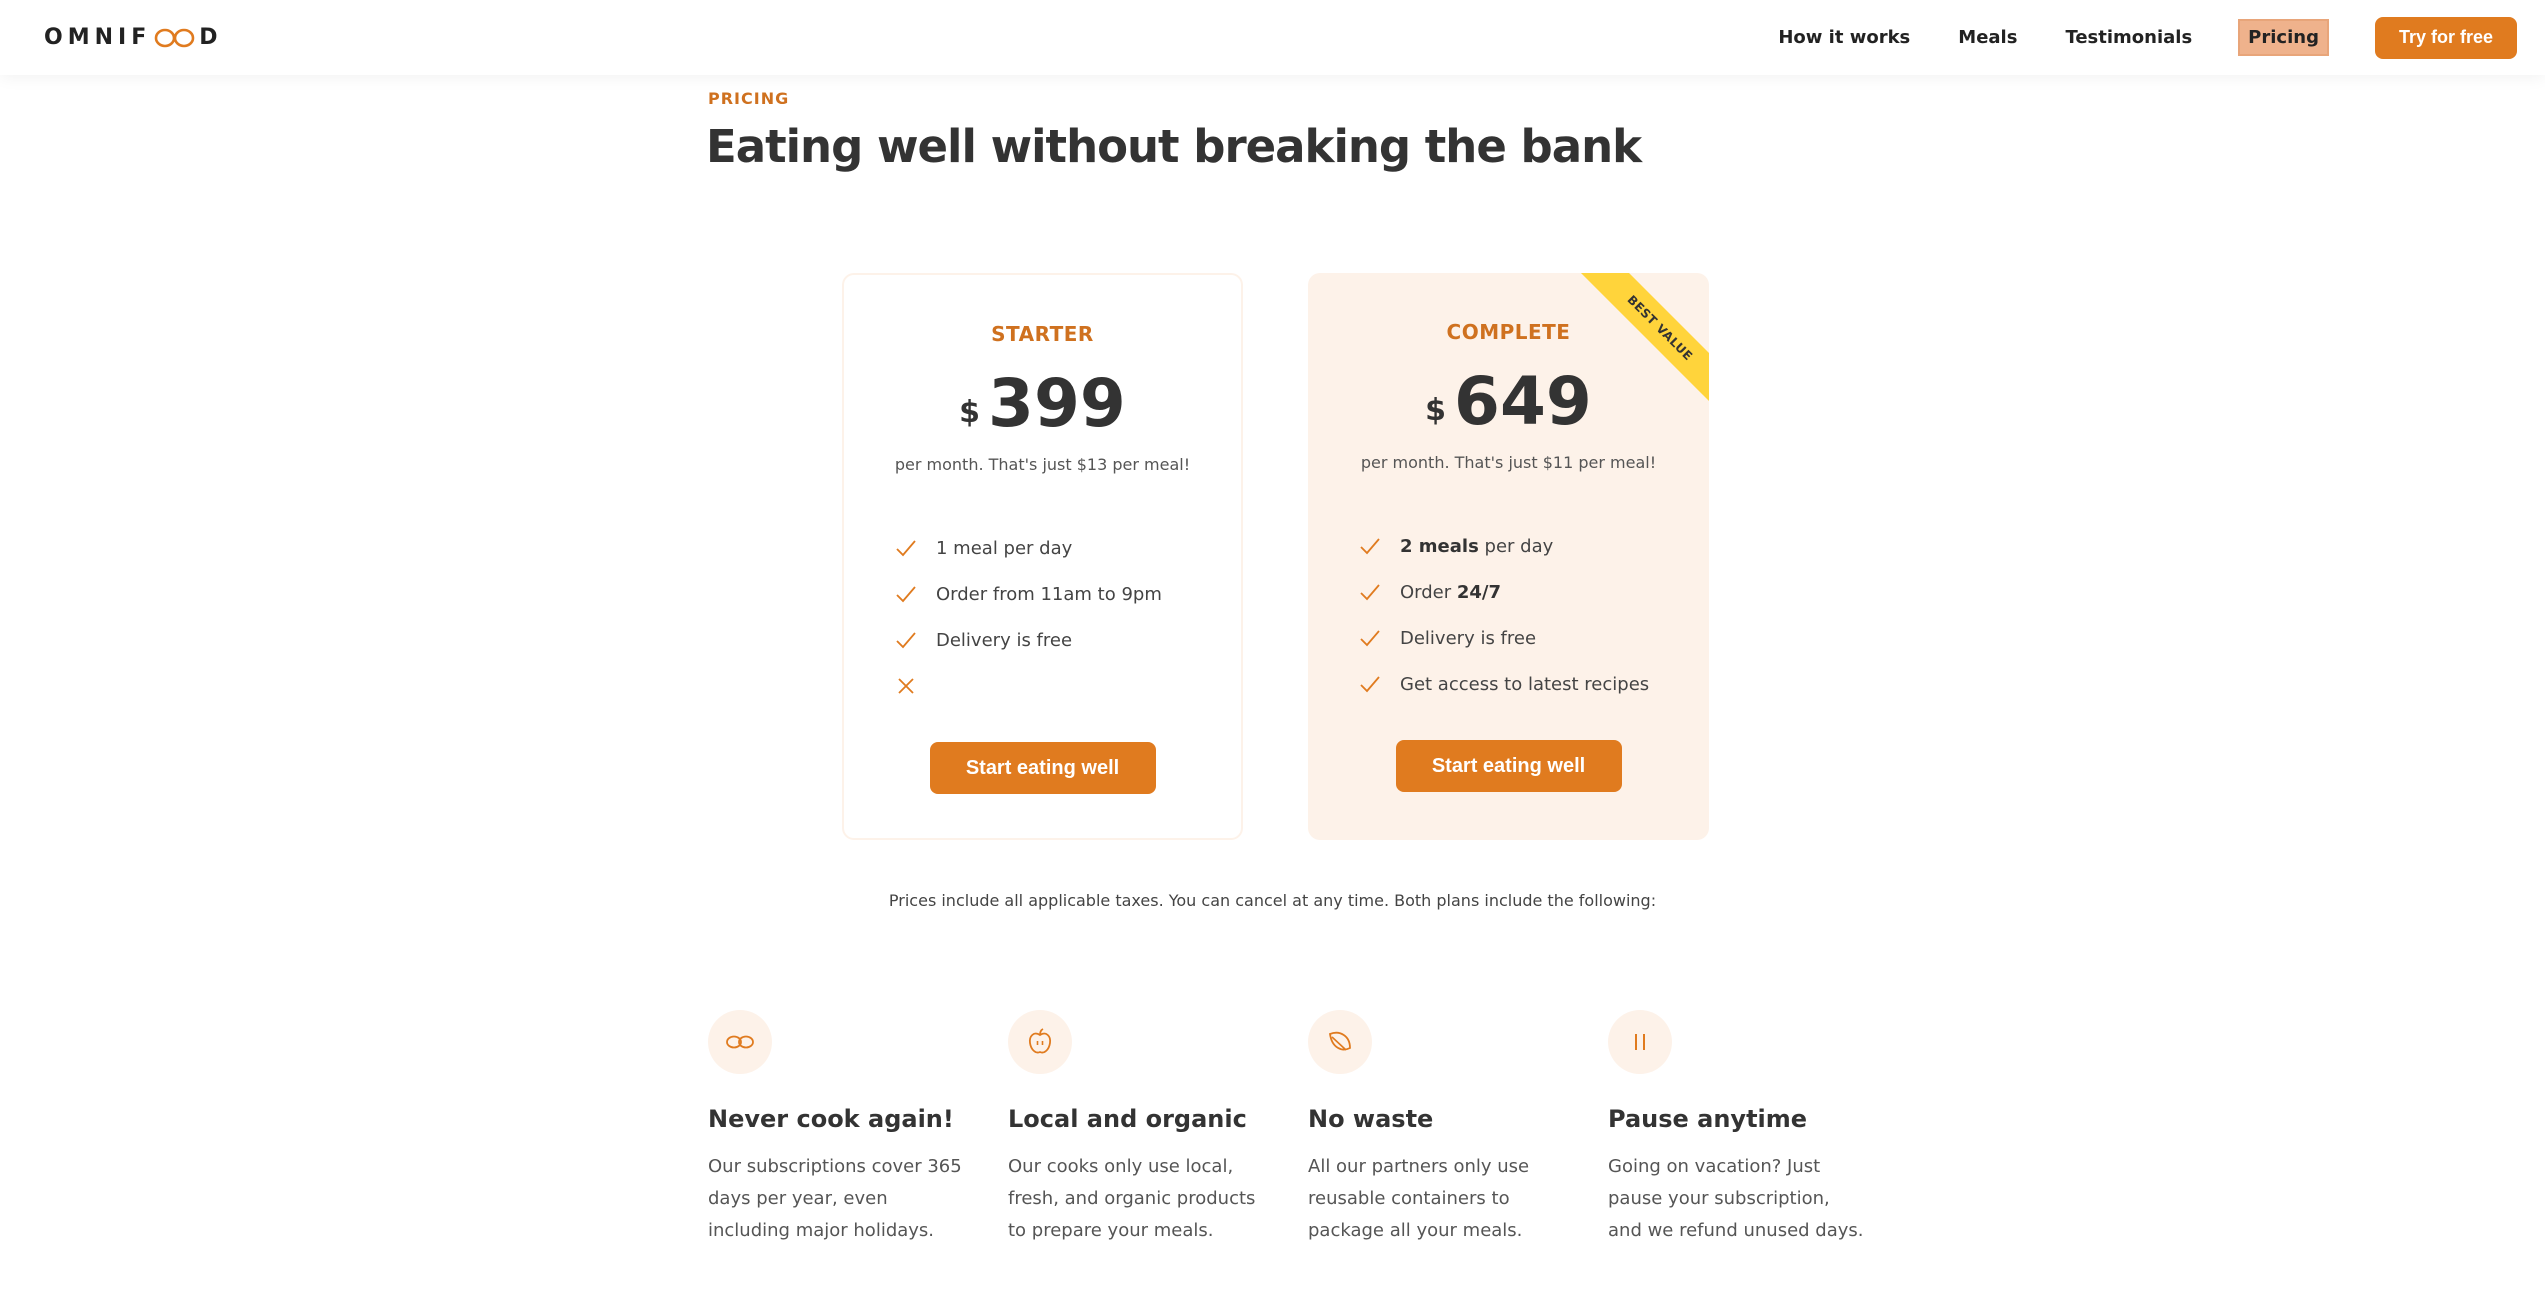 Image resolution: width=2545 pixels, height=1300 pixels. I want to click on feature-title: Never cook again!, so click(831, 1119).